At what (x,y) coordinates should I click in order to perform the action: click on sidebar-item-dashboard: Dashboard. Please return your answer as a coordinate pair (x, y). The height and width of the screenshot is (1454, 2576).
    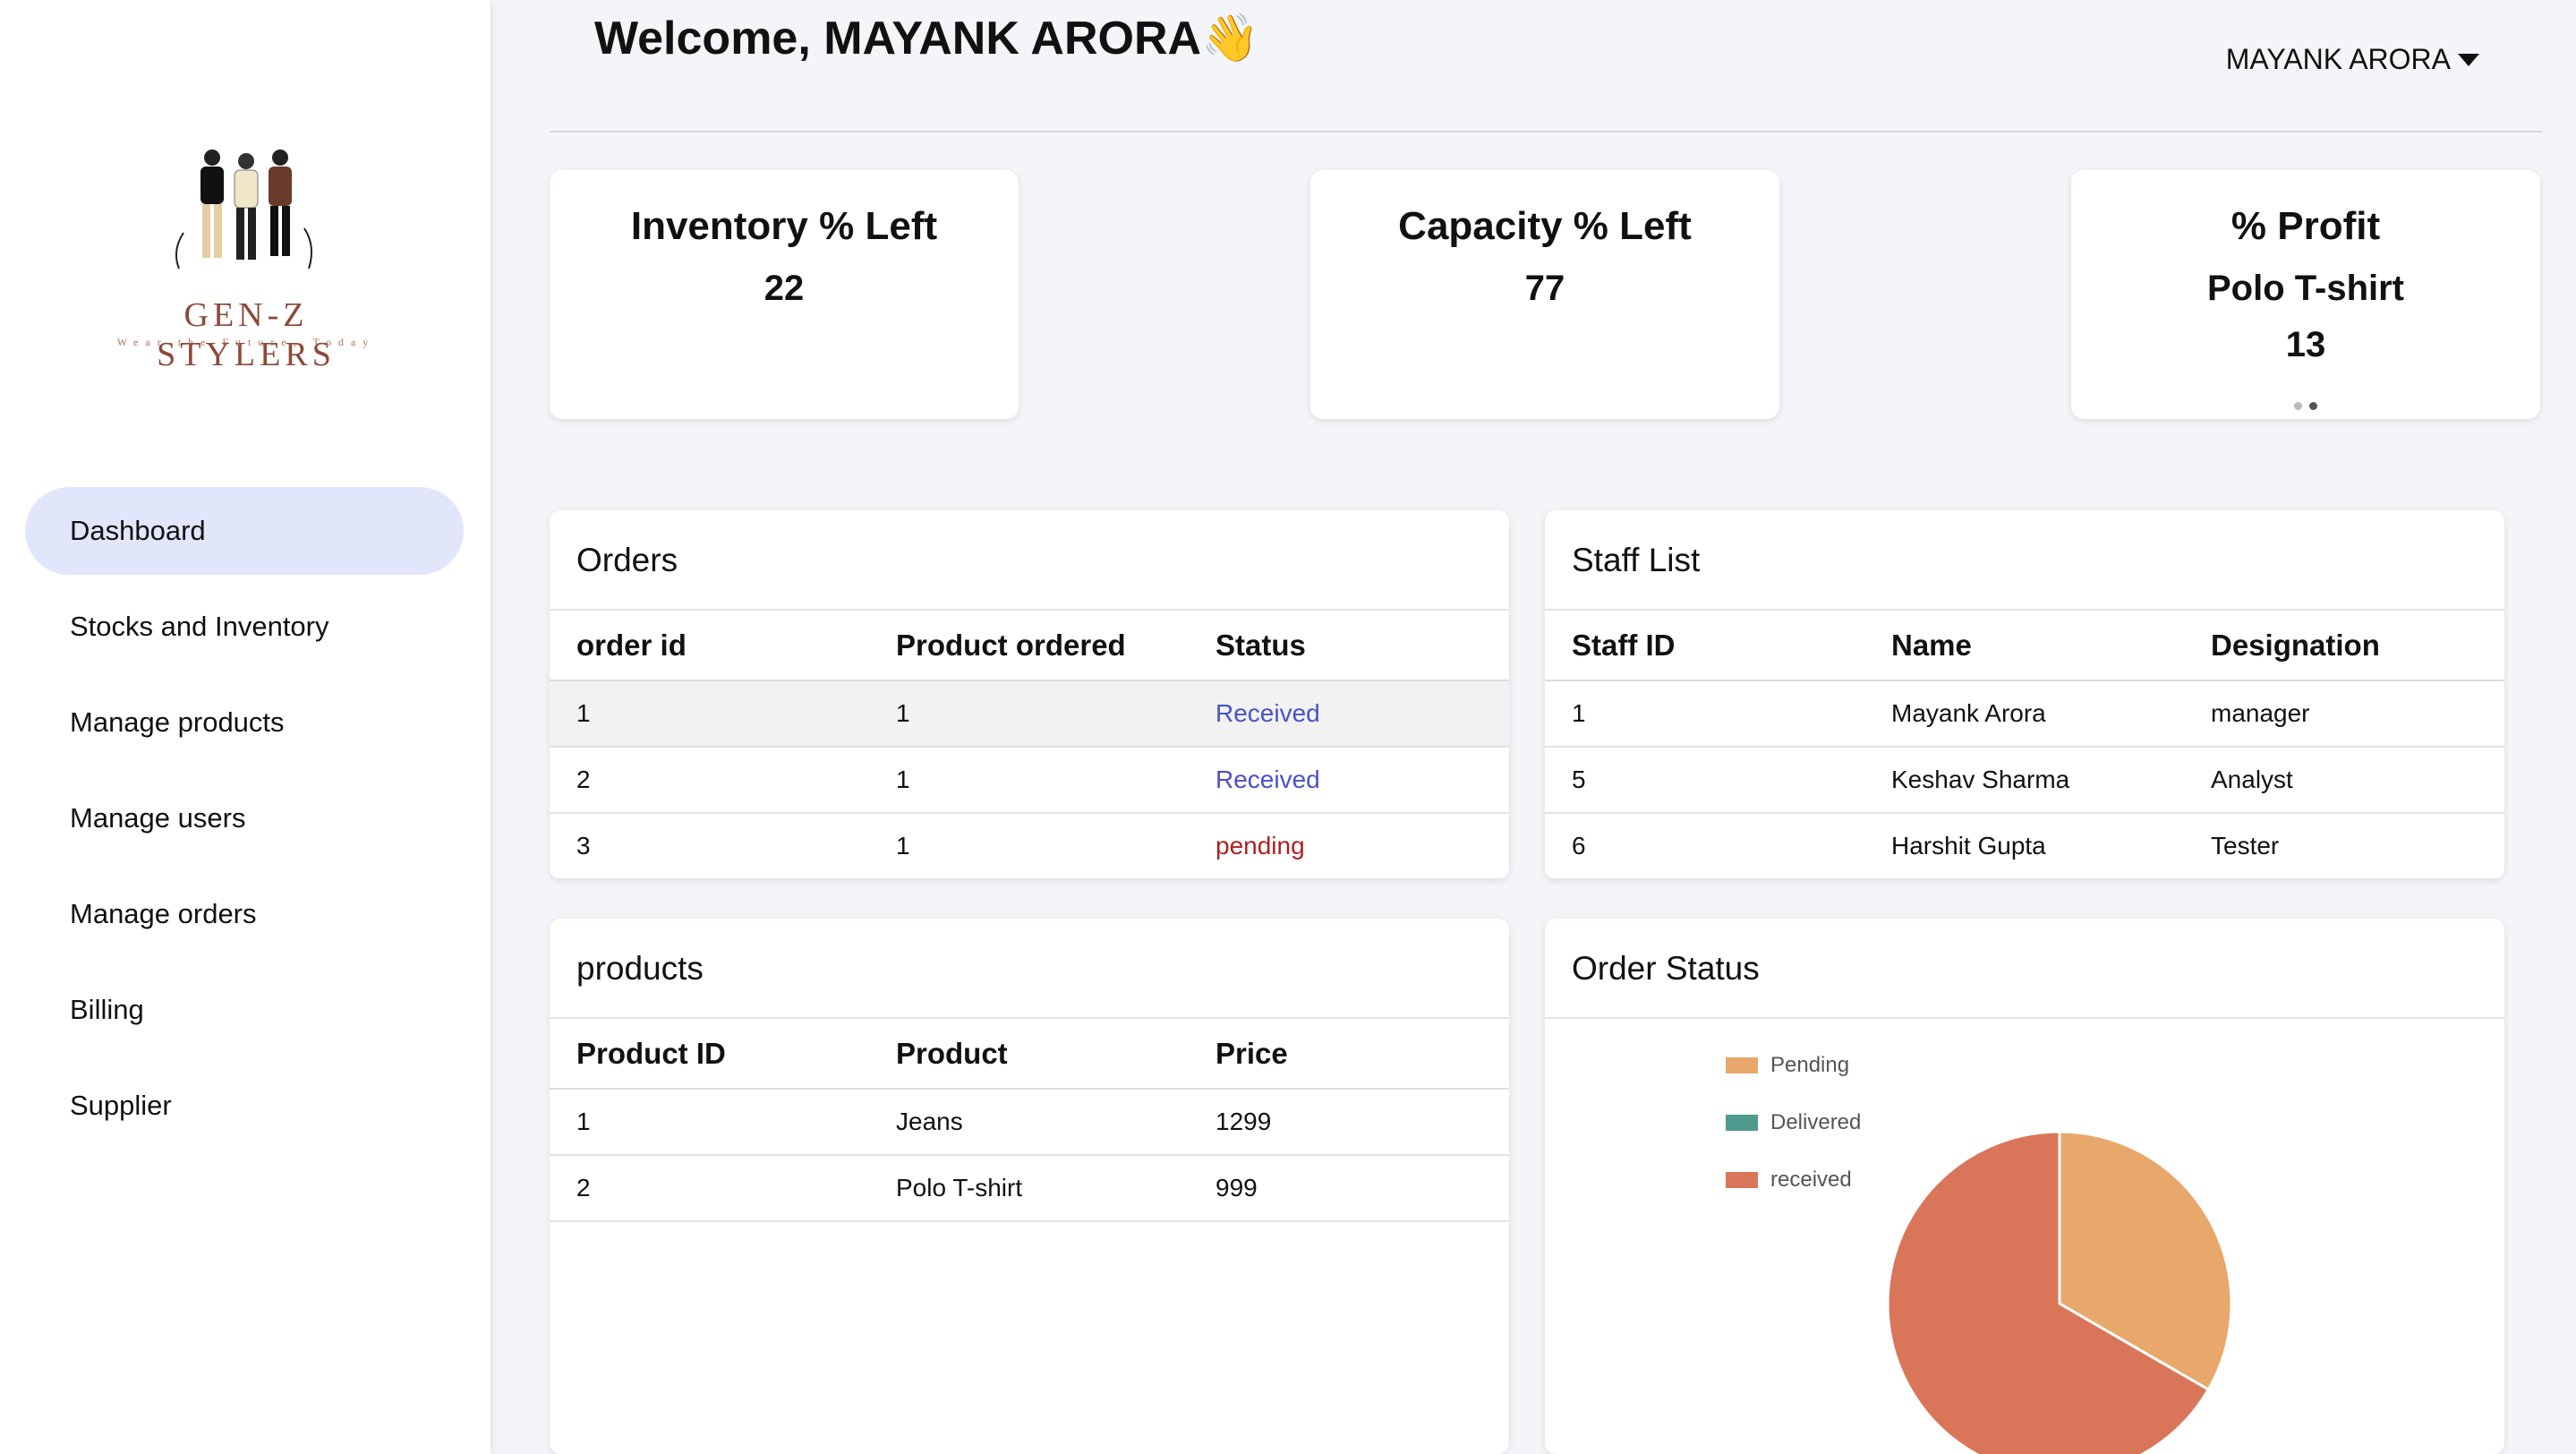
    Looking at the image, I should click on (244, 531).